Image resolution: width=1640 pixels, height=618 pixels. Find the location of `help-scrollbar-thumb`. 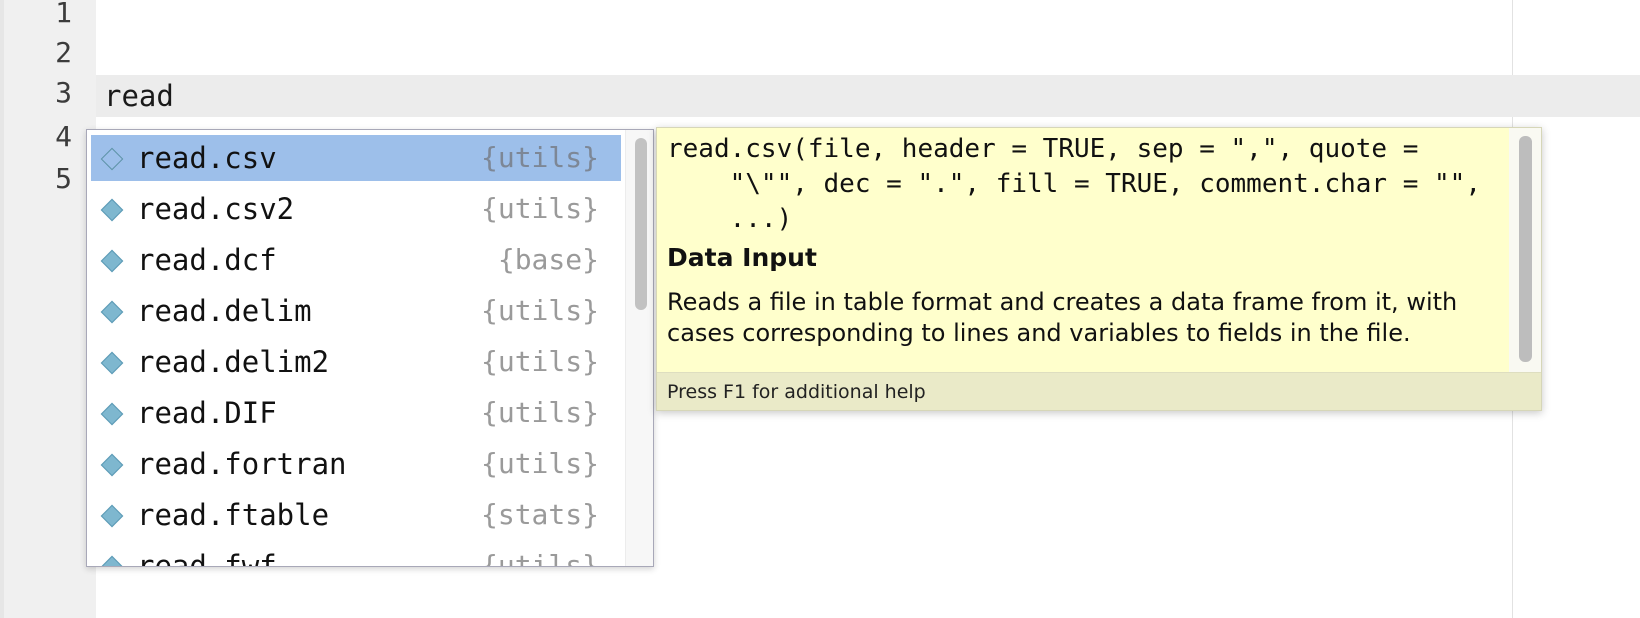

help-scrollbar-thumb is located at coordinates (1525, 249).